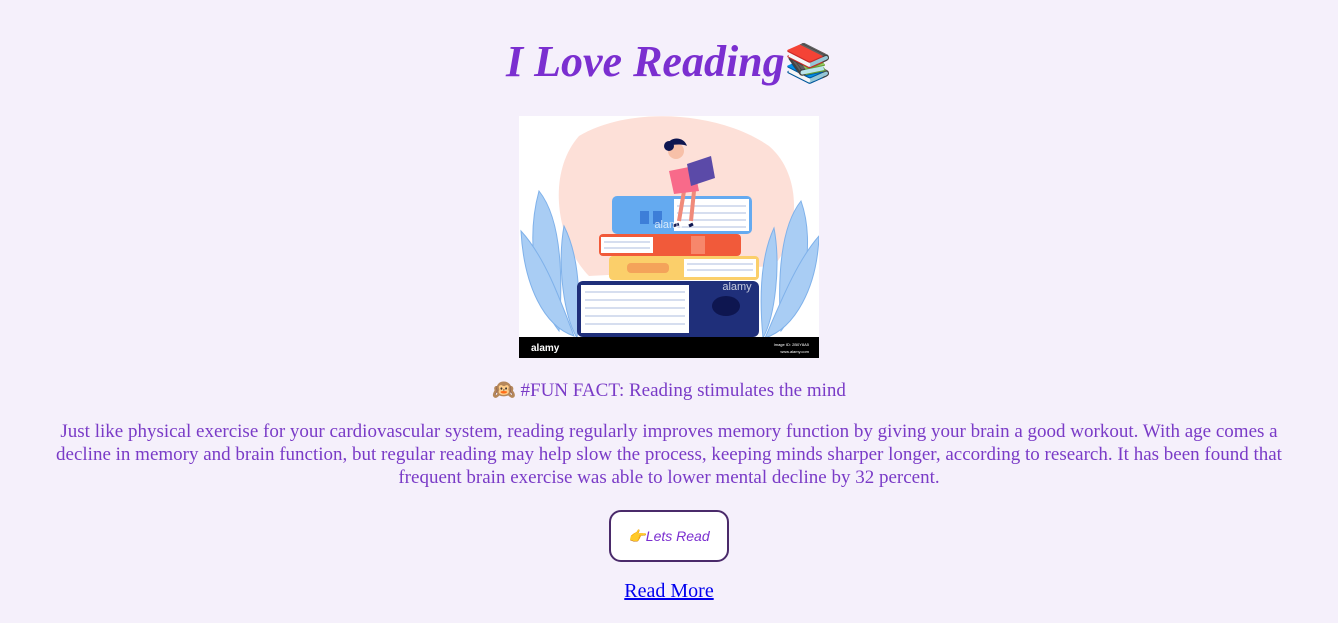 The image size is (1338, 623). Describe the element at coordinates (645, 61) in the screenshot. I see `page-title-text: I Love Reading` at that location.